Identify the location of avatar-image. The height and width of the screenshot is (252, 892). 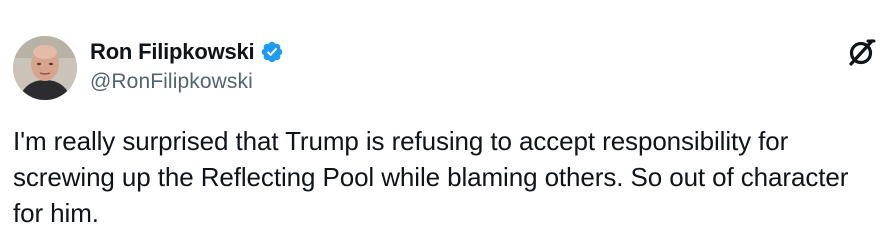
(45, 68).